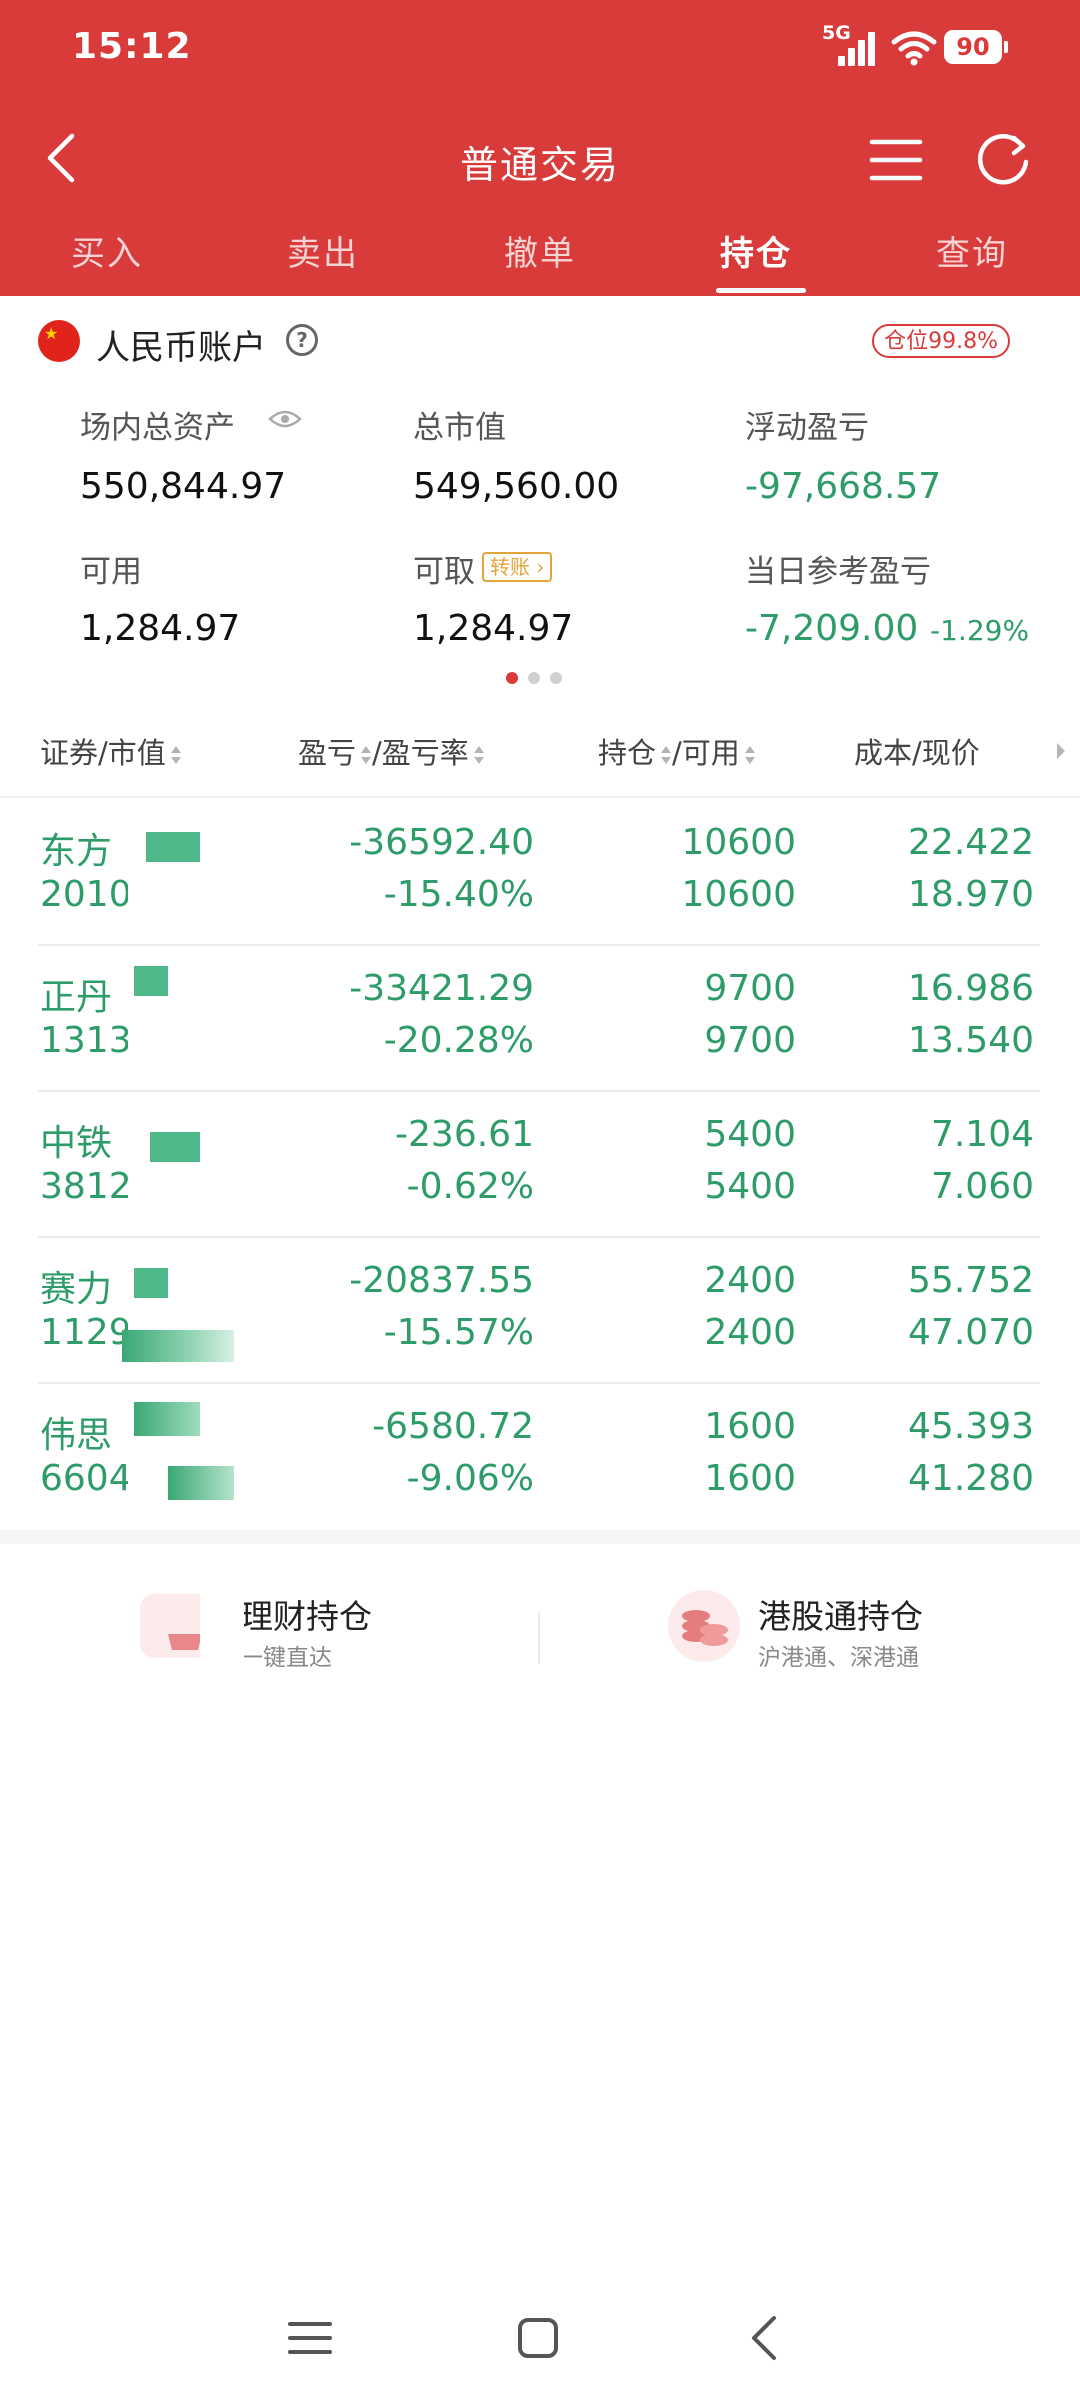 The height and width of the screenshot is (2400, 1080). Describe the element at coordinates (982, 1134) in the screenshot. I see `cost-price: 7.104` at that location.